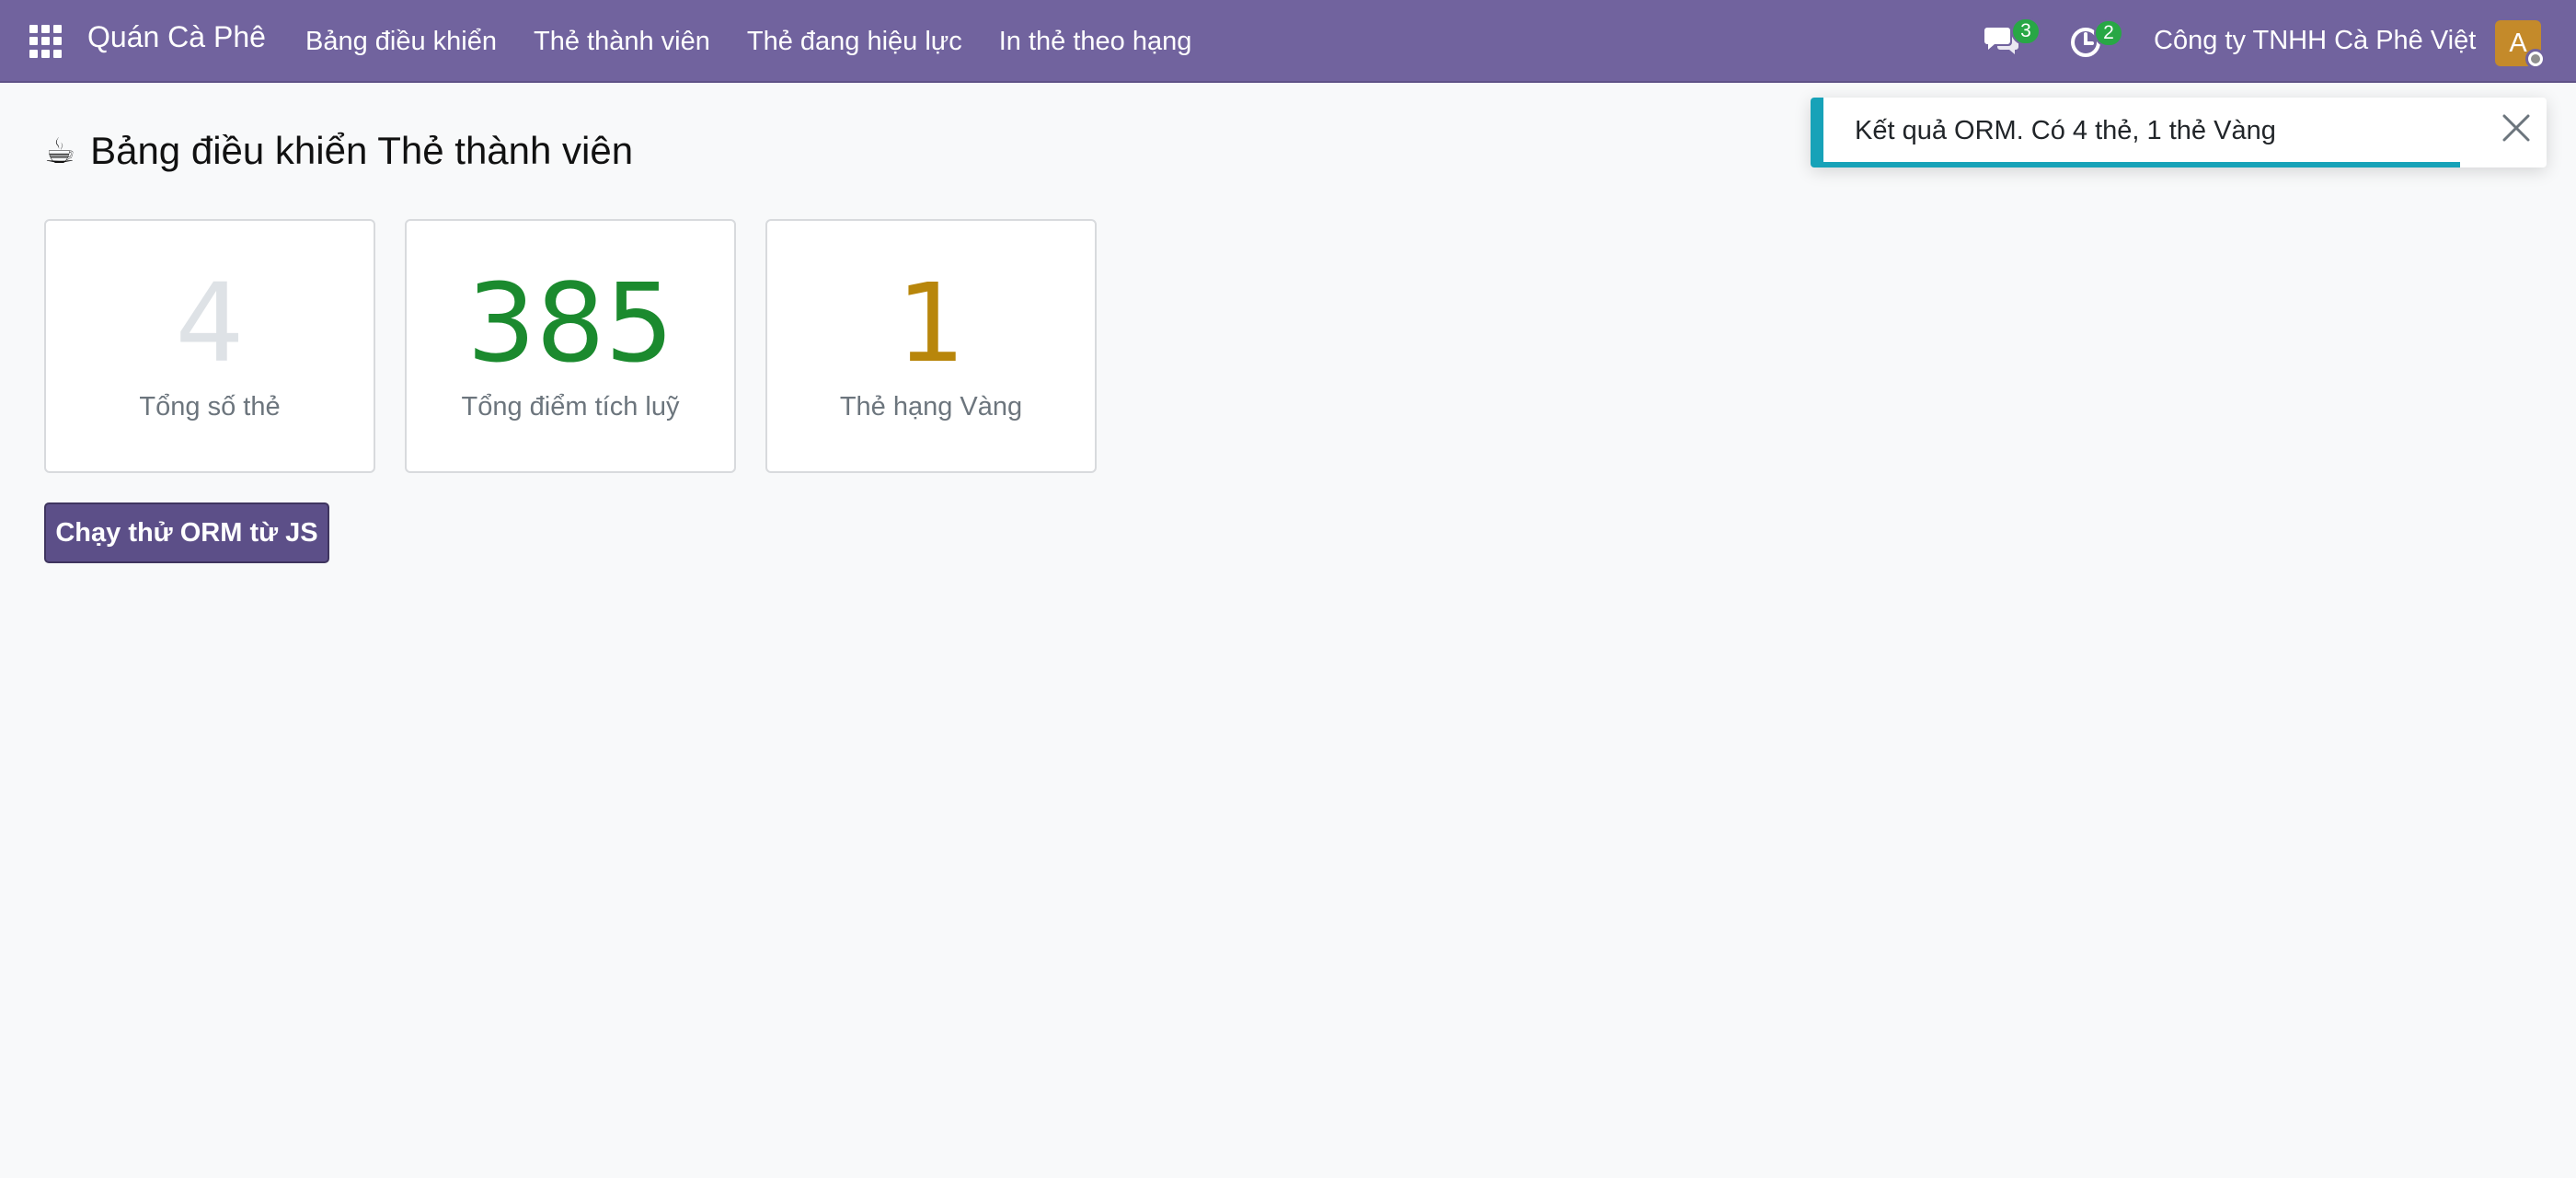  What do you see at coordinates (210, 407) in the screenshot?
I see `stat-label: Tổng số thẻ` at bounding box center [210, 407].